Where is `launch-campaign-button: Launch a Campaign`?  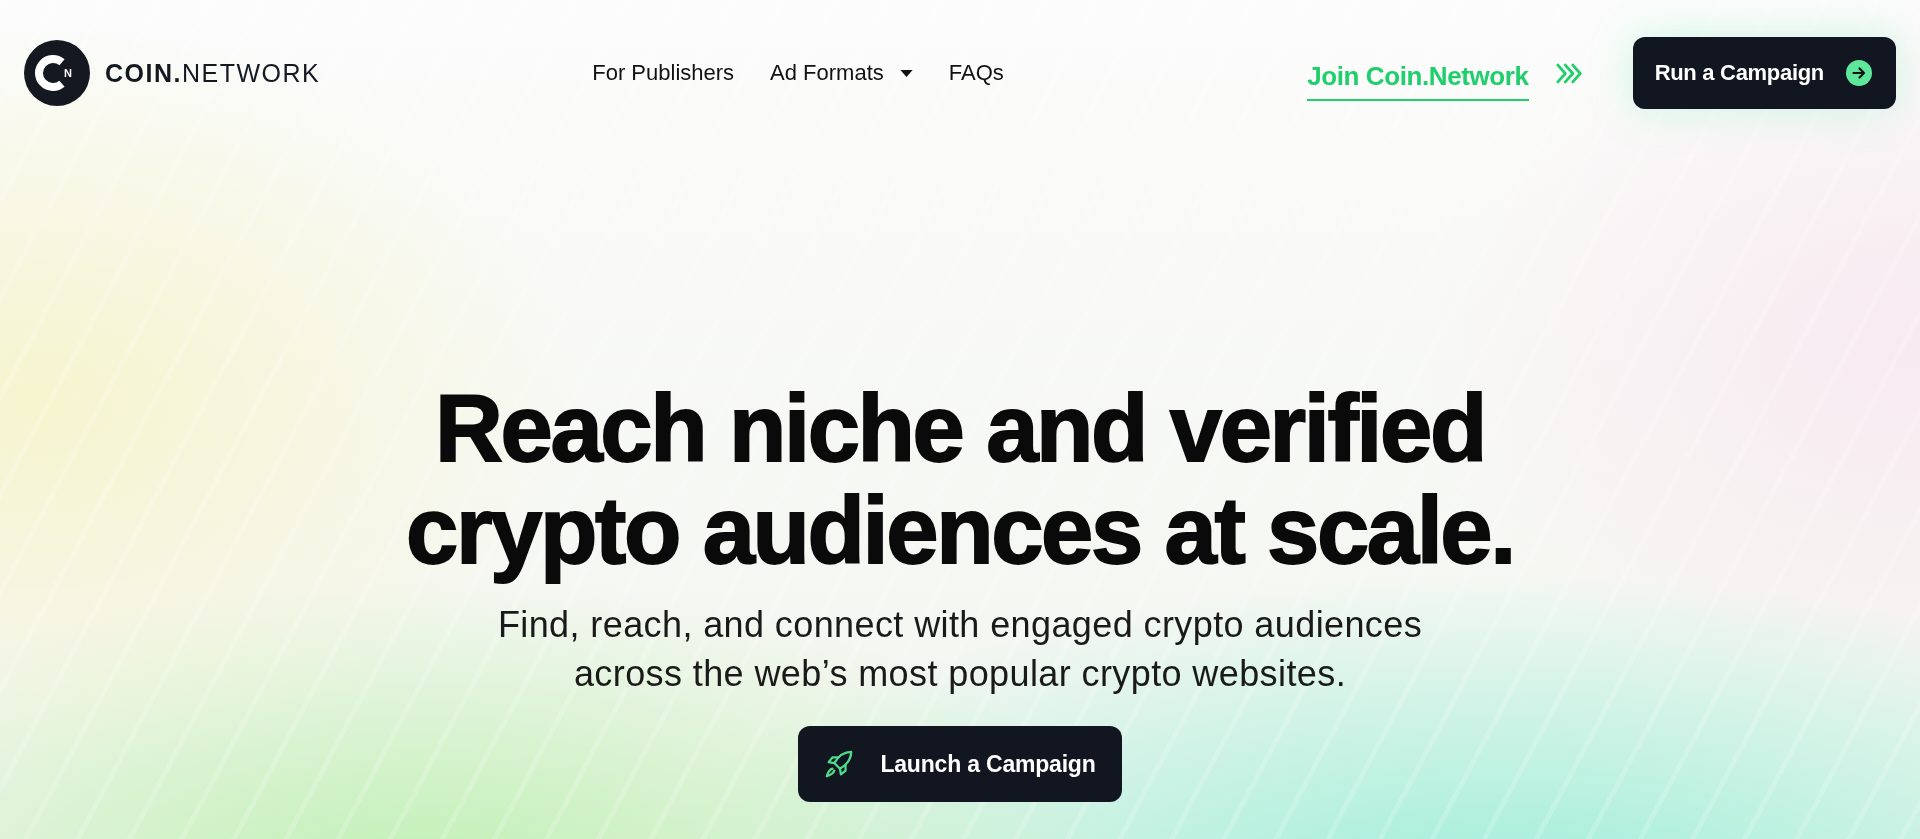 launch-campaign-button: Launch a Campaign is located at coordinates (960, 764).